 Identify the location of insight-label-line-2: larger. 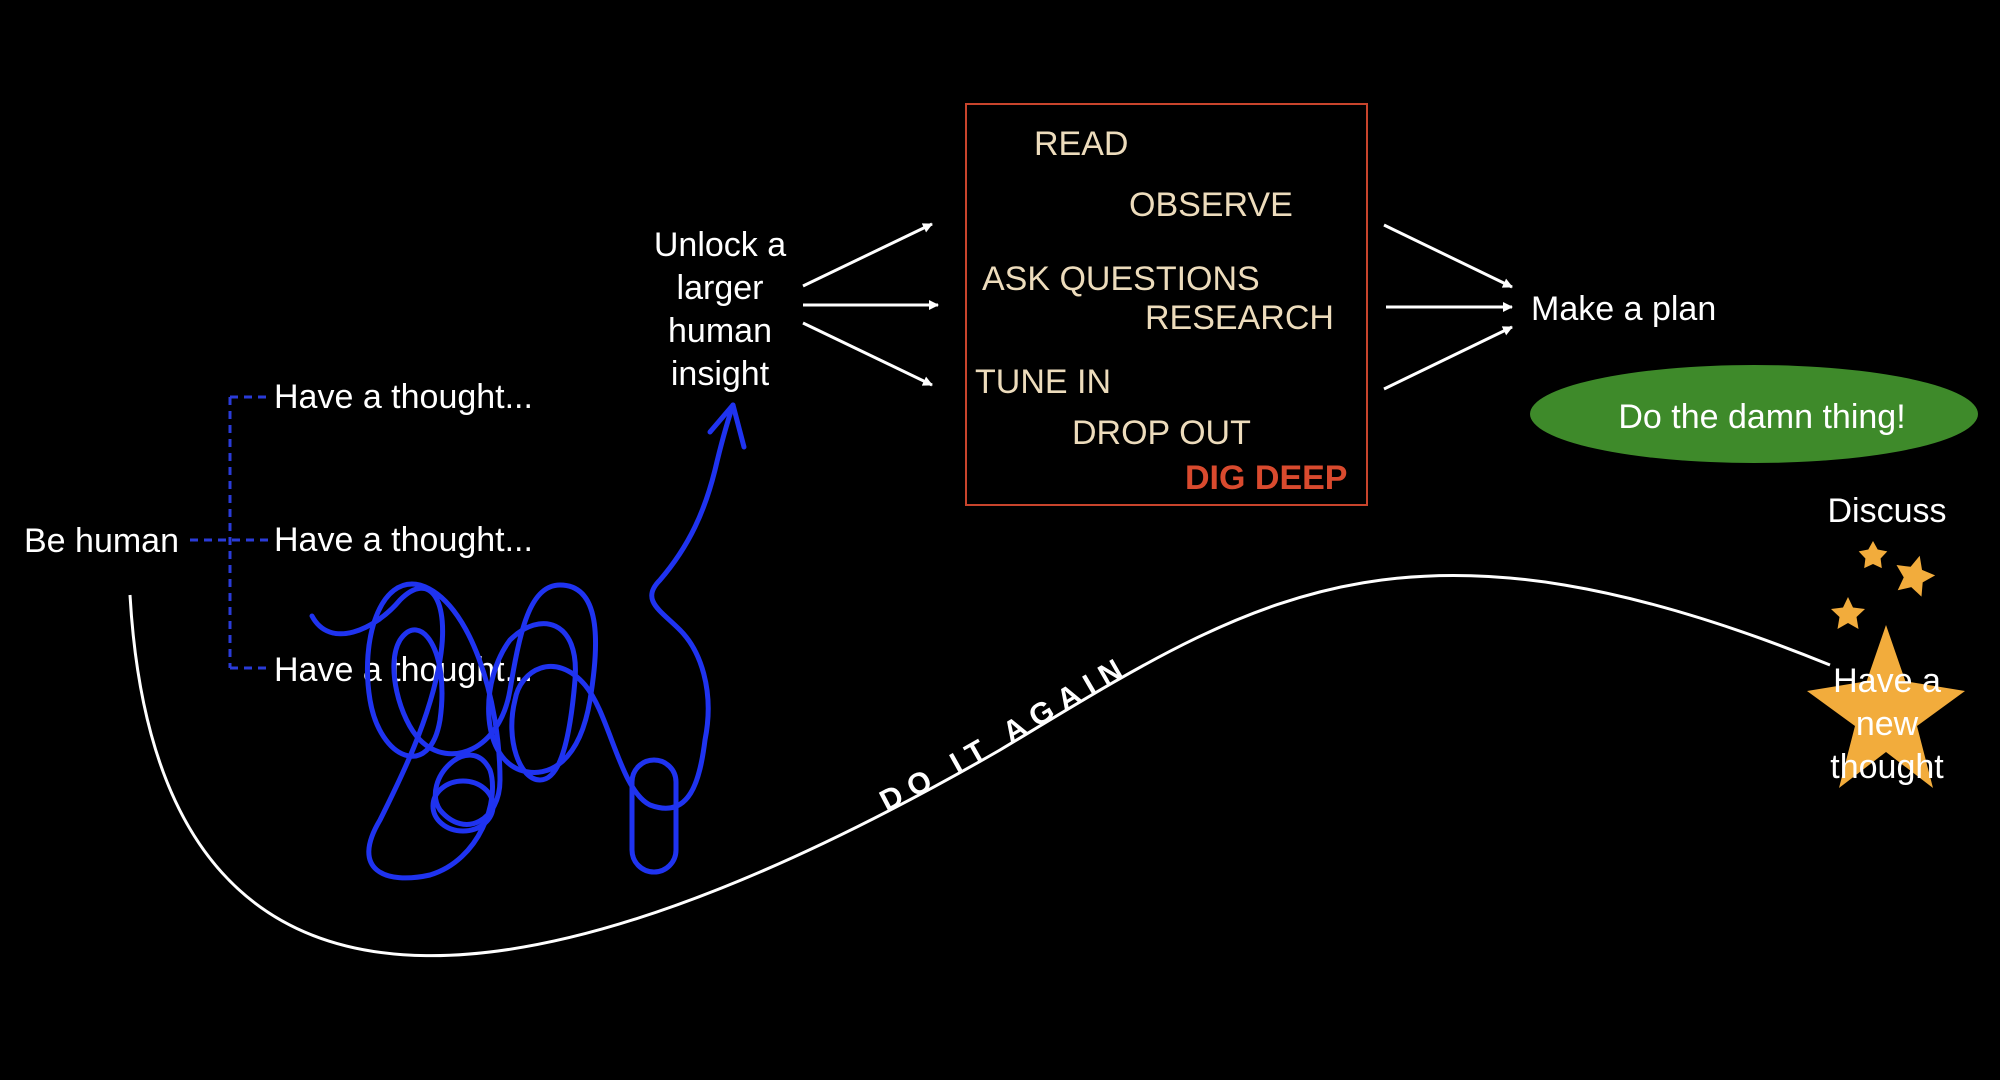
(720, 288).